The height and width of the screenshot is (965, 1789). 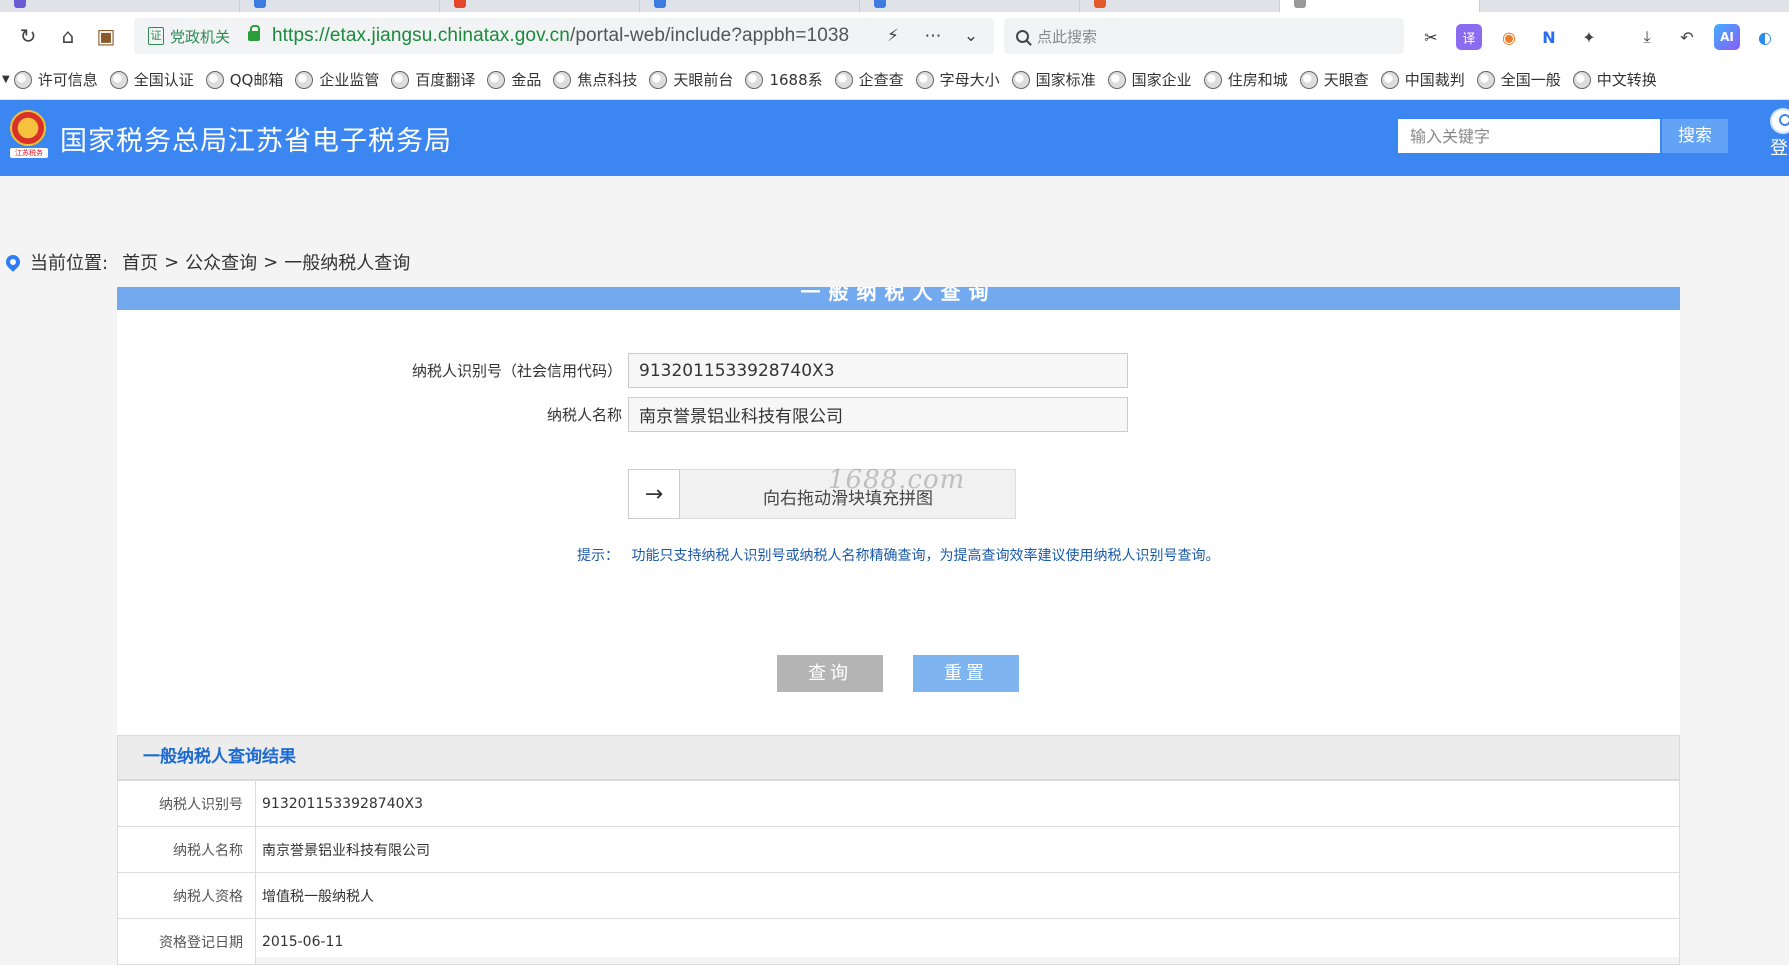 What do you see at coordinates (881, 80) in the screenshot?
I see `bookmark-label: 企查查` at bounding box center [881, 80].